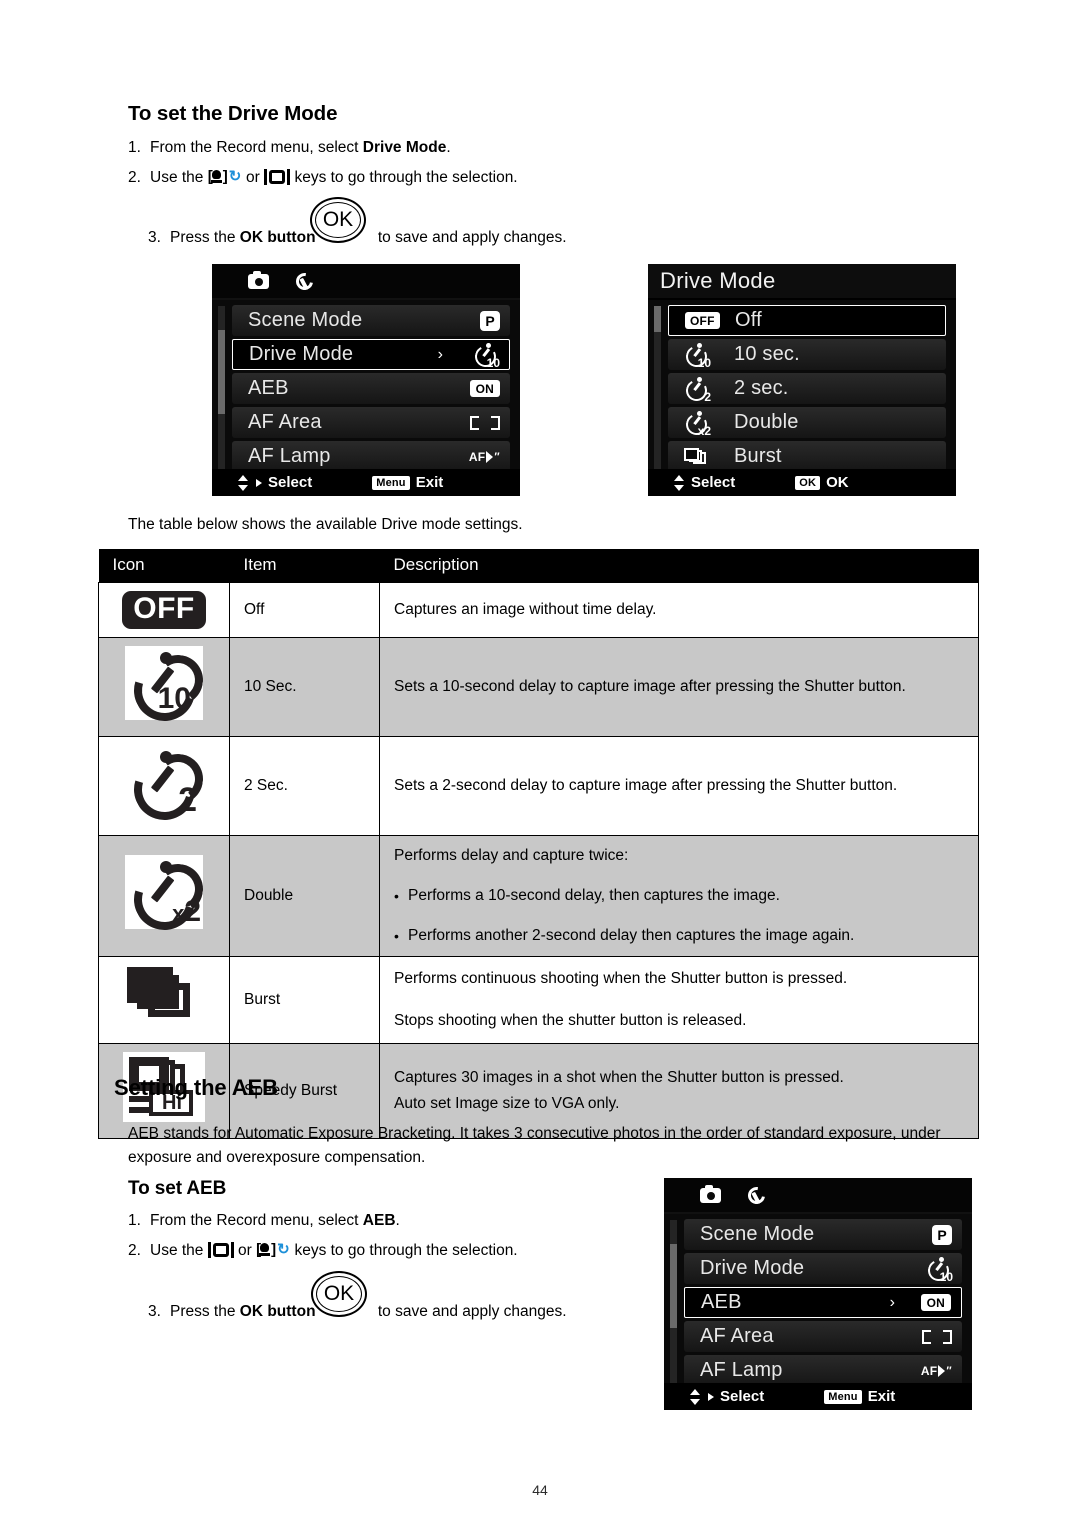  I want to click on column-header-description: Description, so click(679, 566).